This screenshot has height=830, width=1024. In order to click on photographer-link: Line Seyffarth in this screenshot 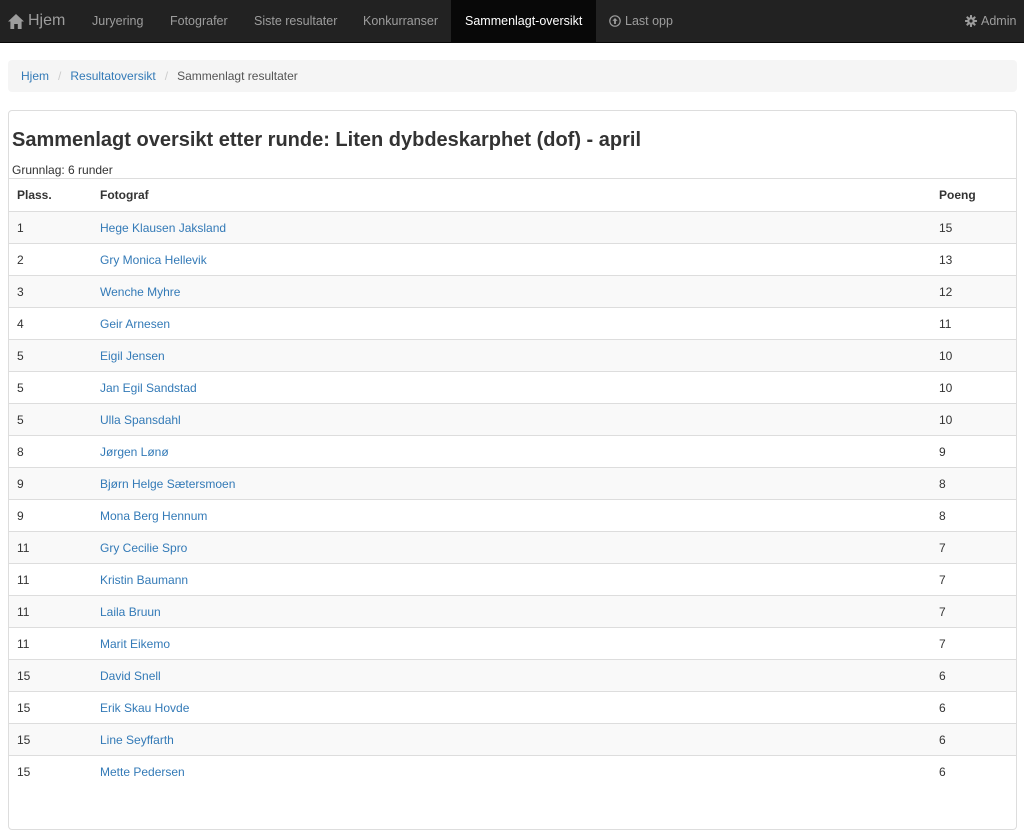, I will do `click(137, 740)`.